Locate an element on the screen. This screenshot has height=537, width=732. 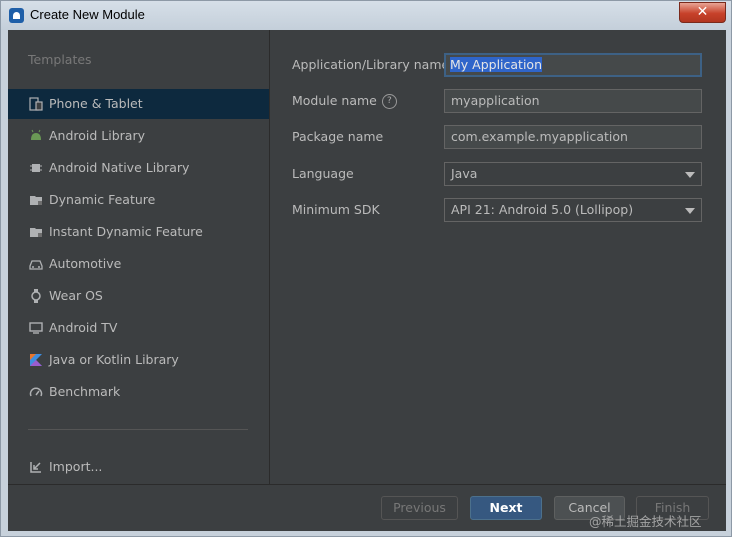
watch-icon is located at coordinates (36, 296).